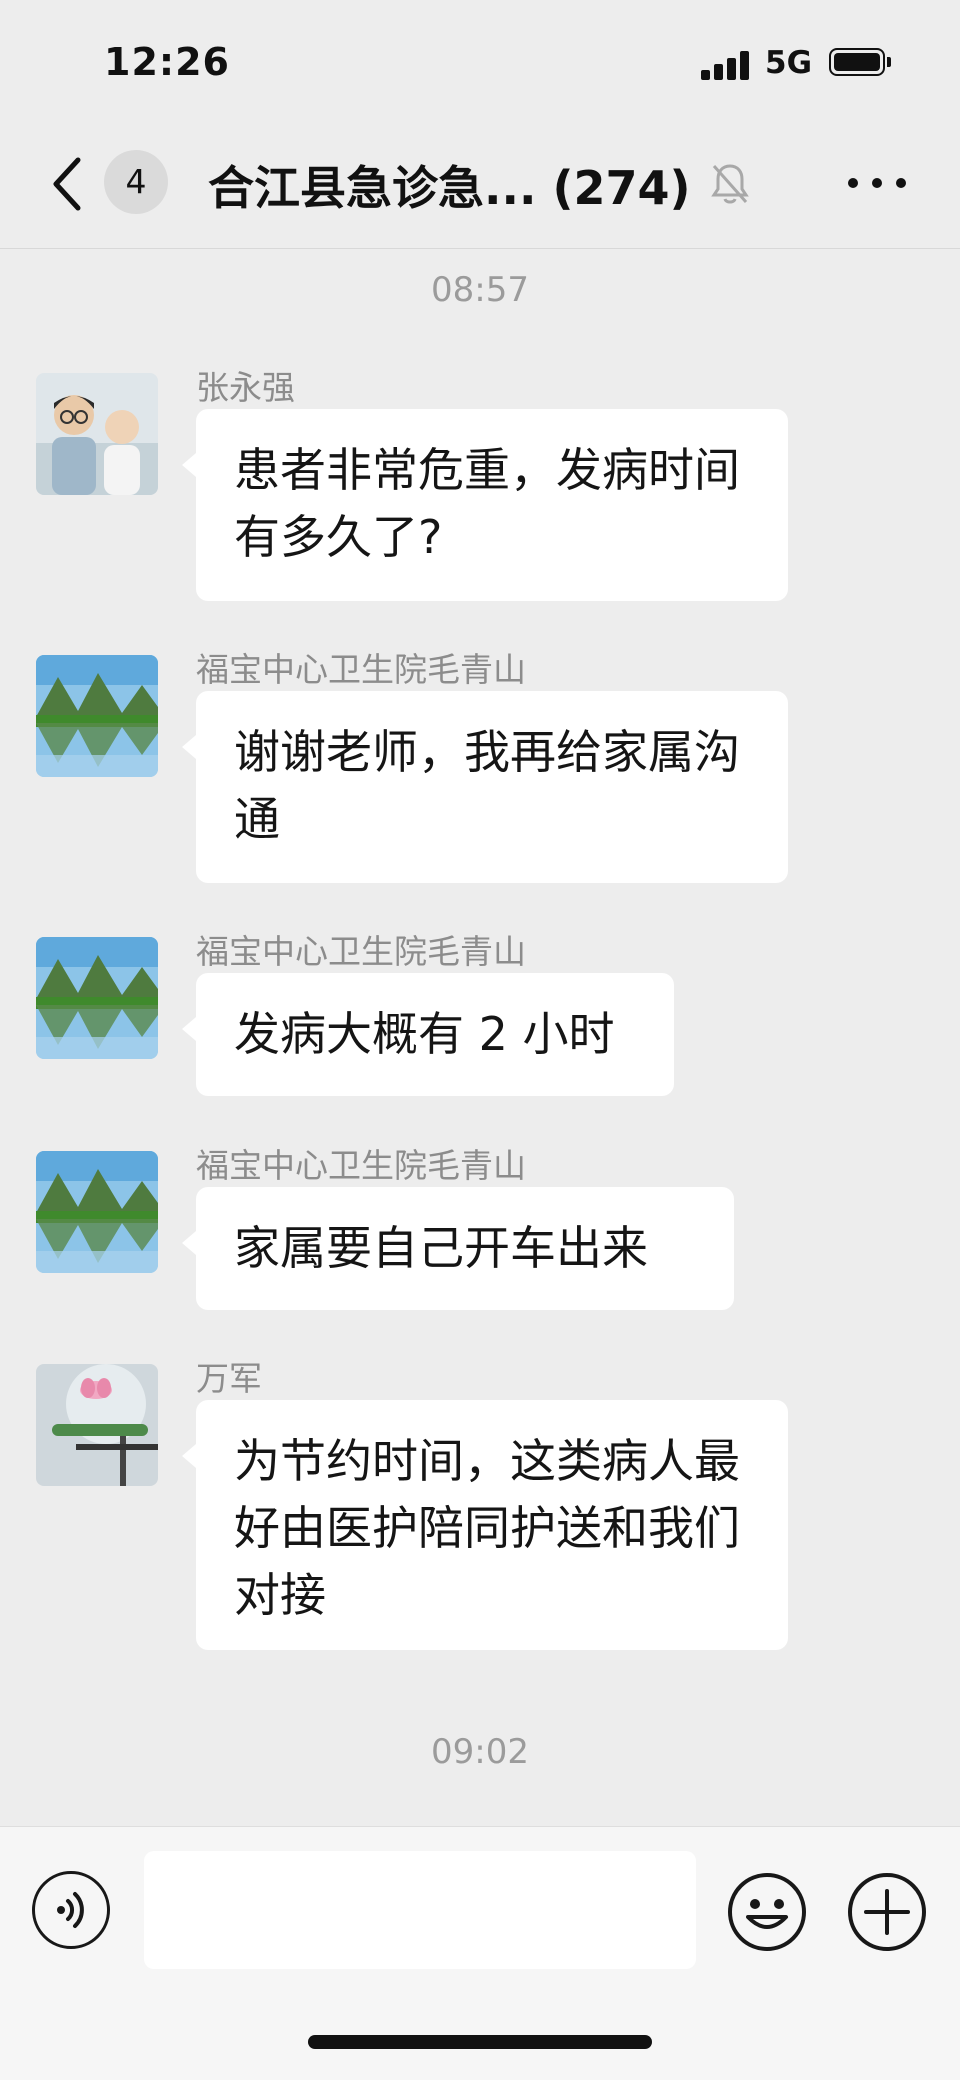 The image size is (960, 2080). What do you see at coordinates (245, 387) in the screenshot?
I see `sender-name: 张永强` at bounding box center [245, 387].